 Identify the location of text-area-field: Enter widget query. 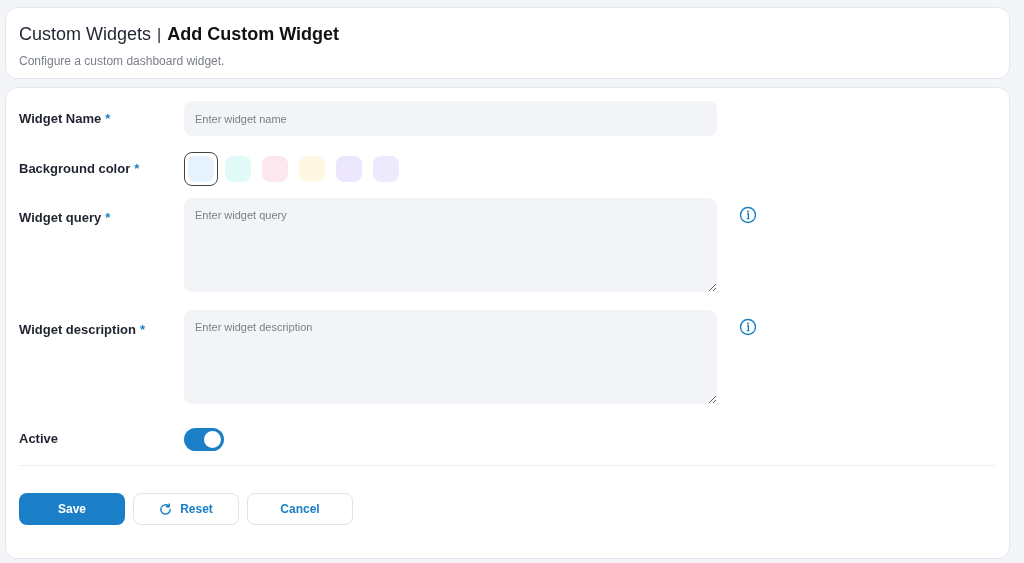
(450, 245).